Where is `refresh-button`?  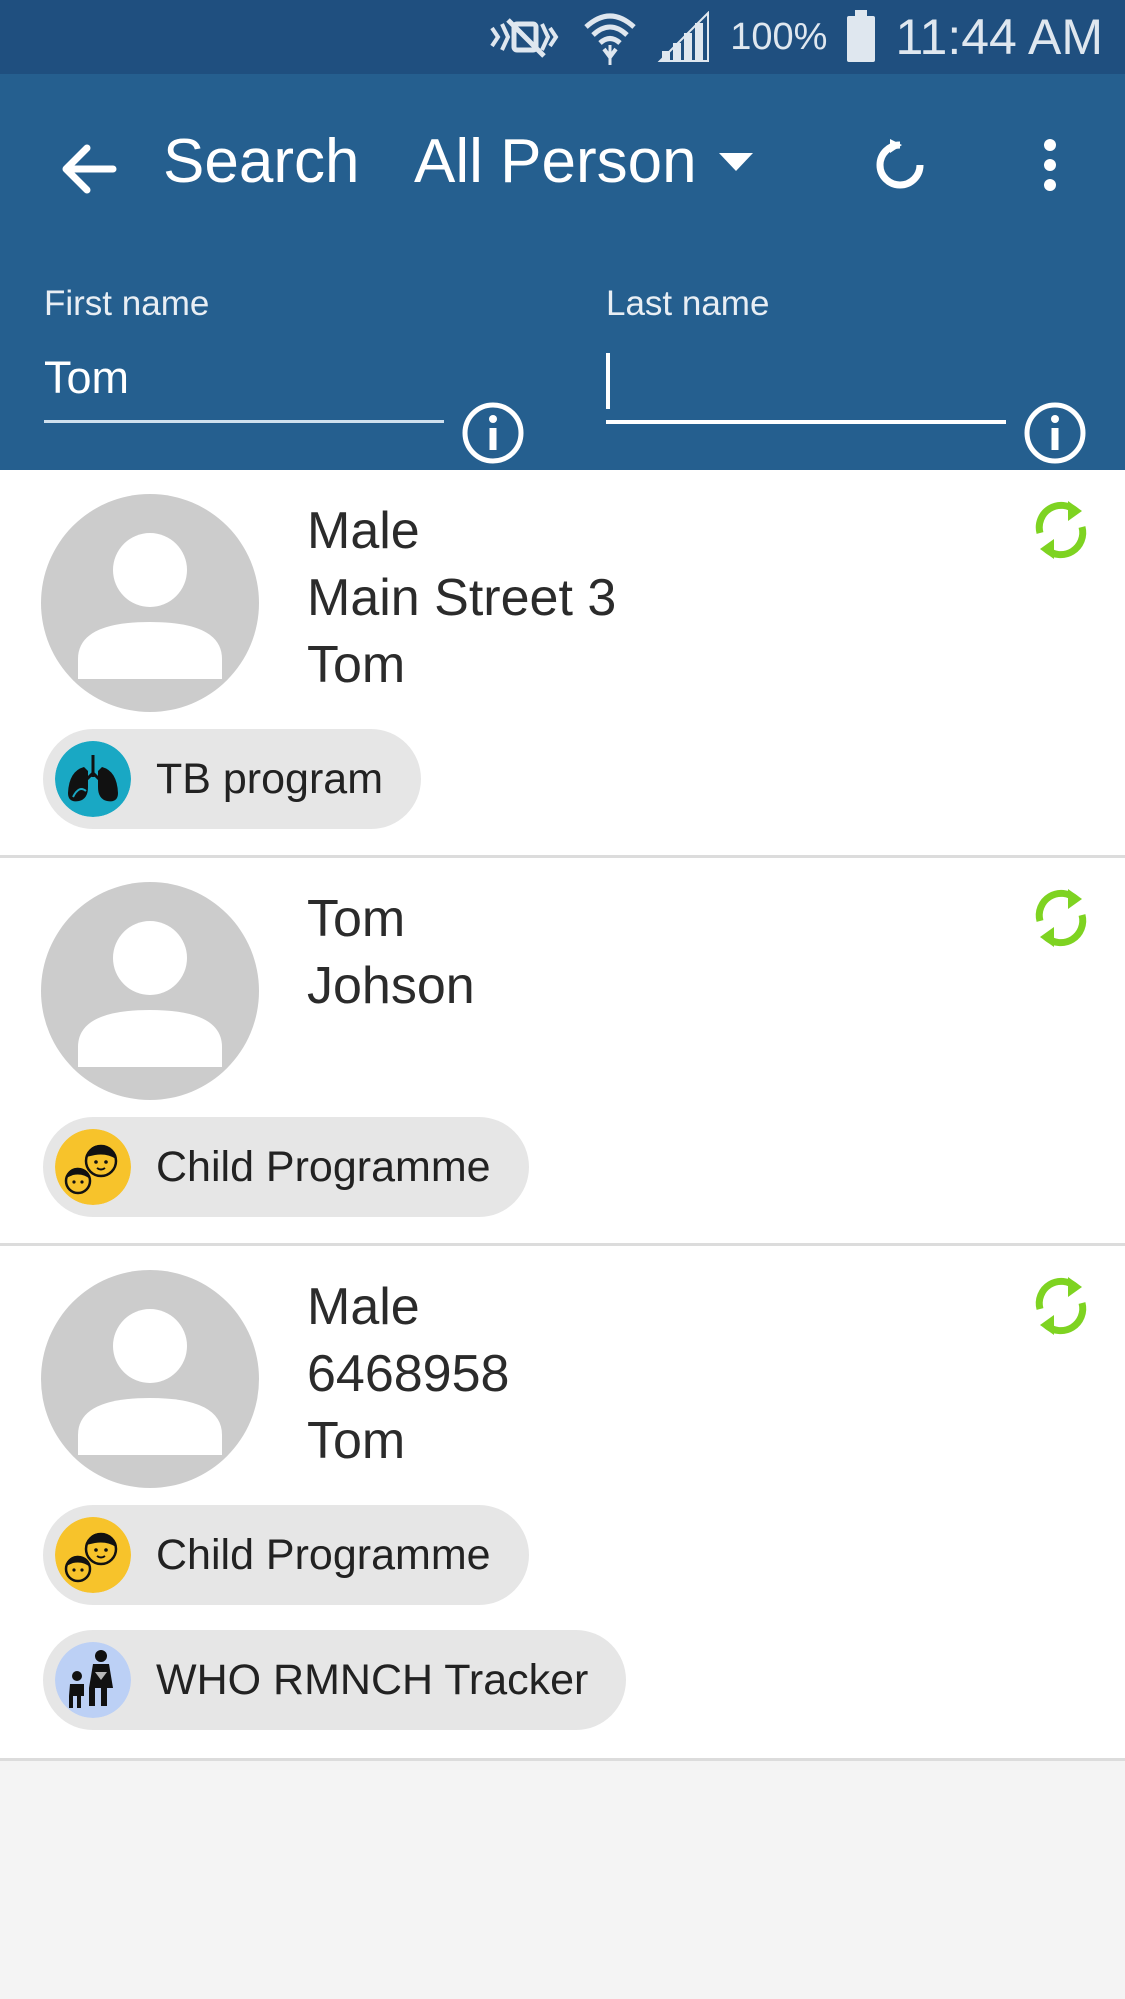
refresh-button is located at coordinates (900, 165).